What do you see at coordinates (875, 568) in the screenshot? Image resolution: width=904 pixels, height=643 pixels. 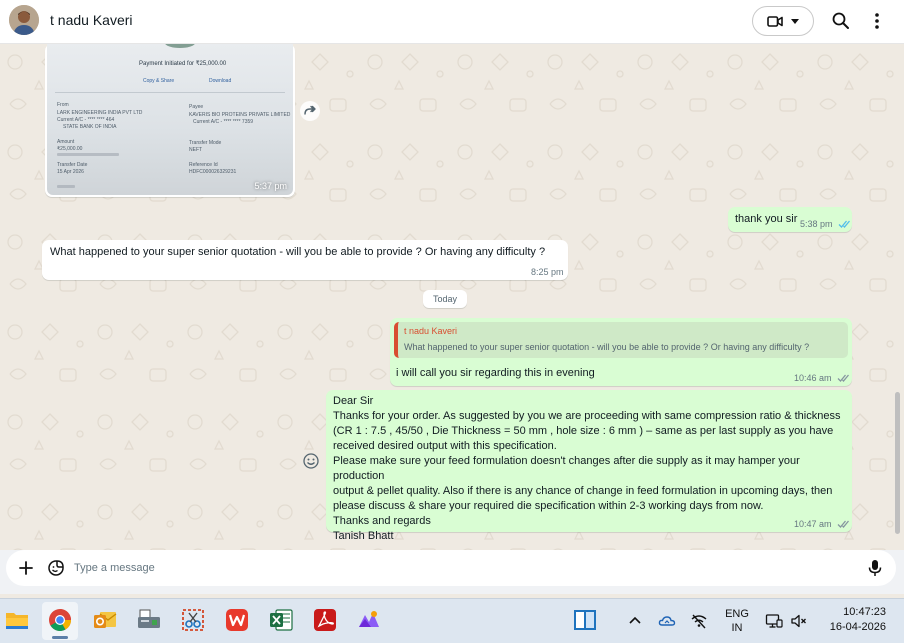 I see `microphone-icon` at bounding box center [875, 568].